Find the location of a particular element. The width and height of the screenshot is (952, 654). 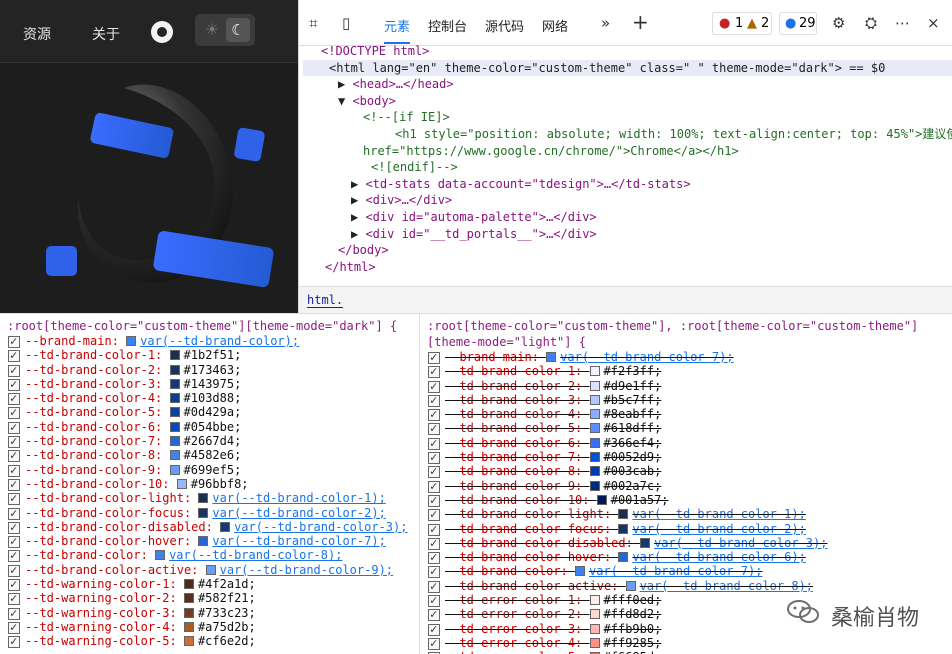

css-property-row: --td-error-color-4: #ff9285; is located at coordinates (686, 643).